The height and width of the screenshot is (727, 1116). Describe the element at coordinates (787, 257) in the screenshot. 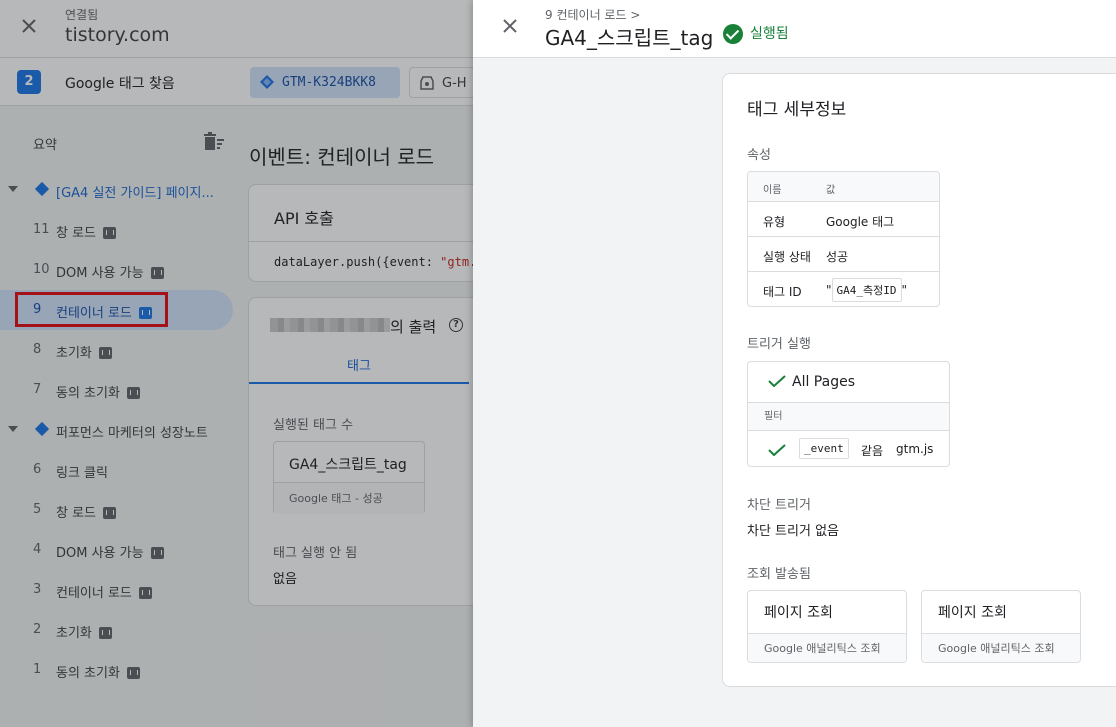

I see `property-name: 실행 상태` at that location.